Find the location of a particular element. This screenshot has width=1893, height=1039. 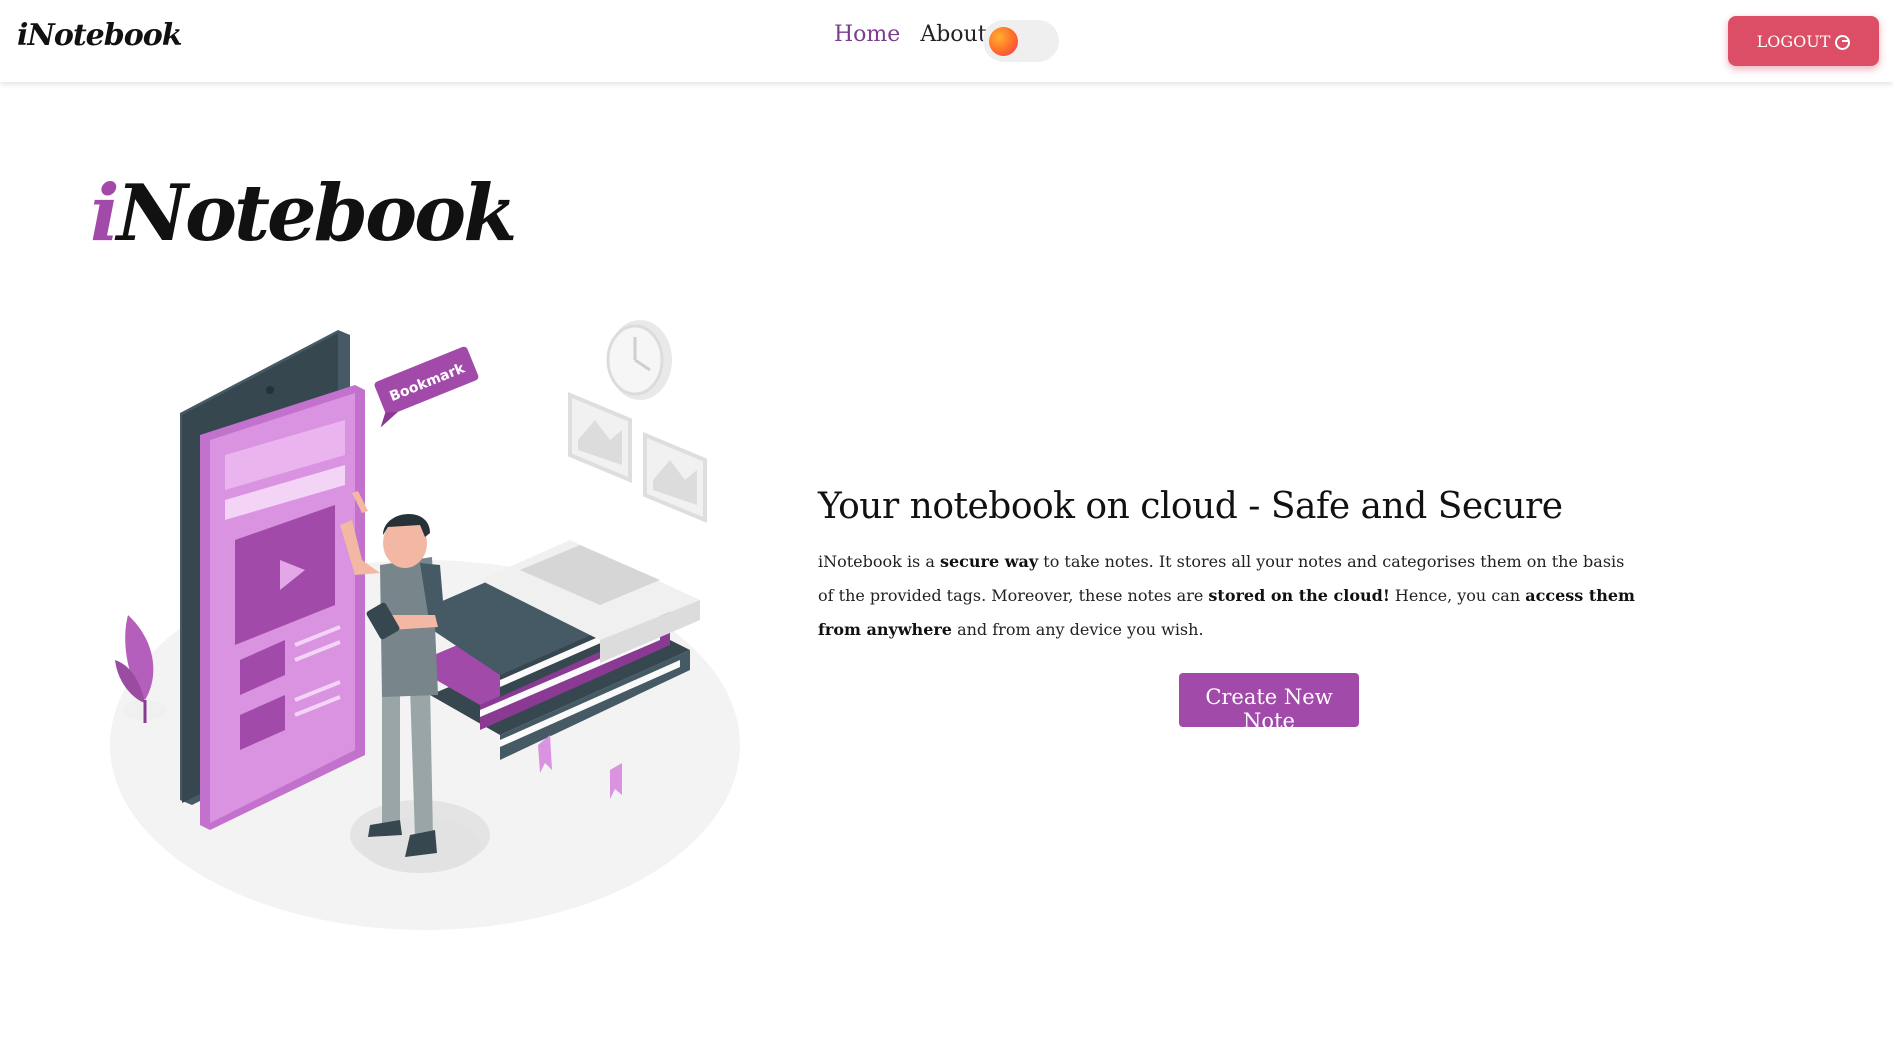

theme-toggle-knob is located at coordinates (1003, 41).